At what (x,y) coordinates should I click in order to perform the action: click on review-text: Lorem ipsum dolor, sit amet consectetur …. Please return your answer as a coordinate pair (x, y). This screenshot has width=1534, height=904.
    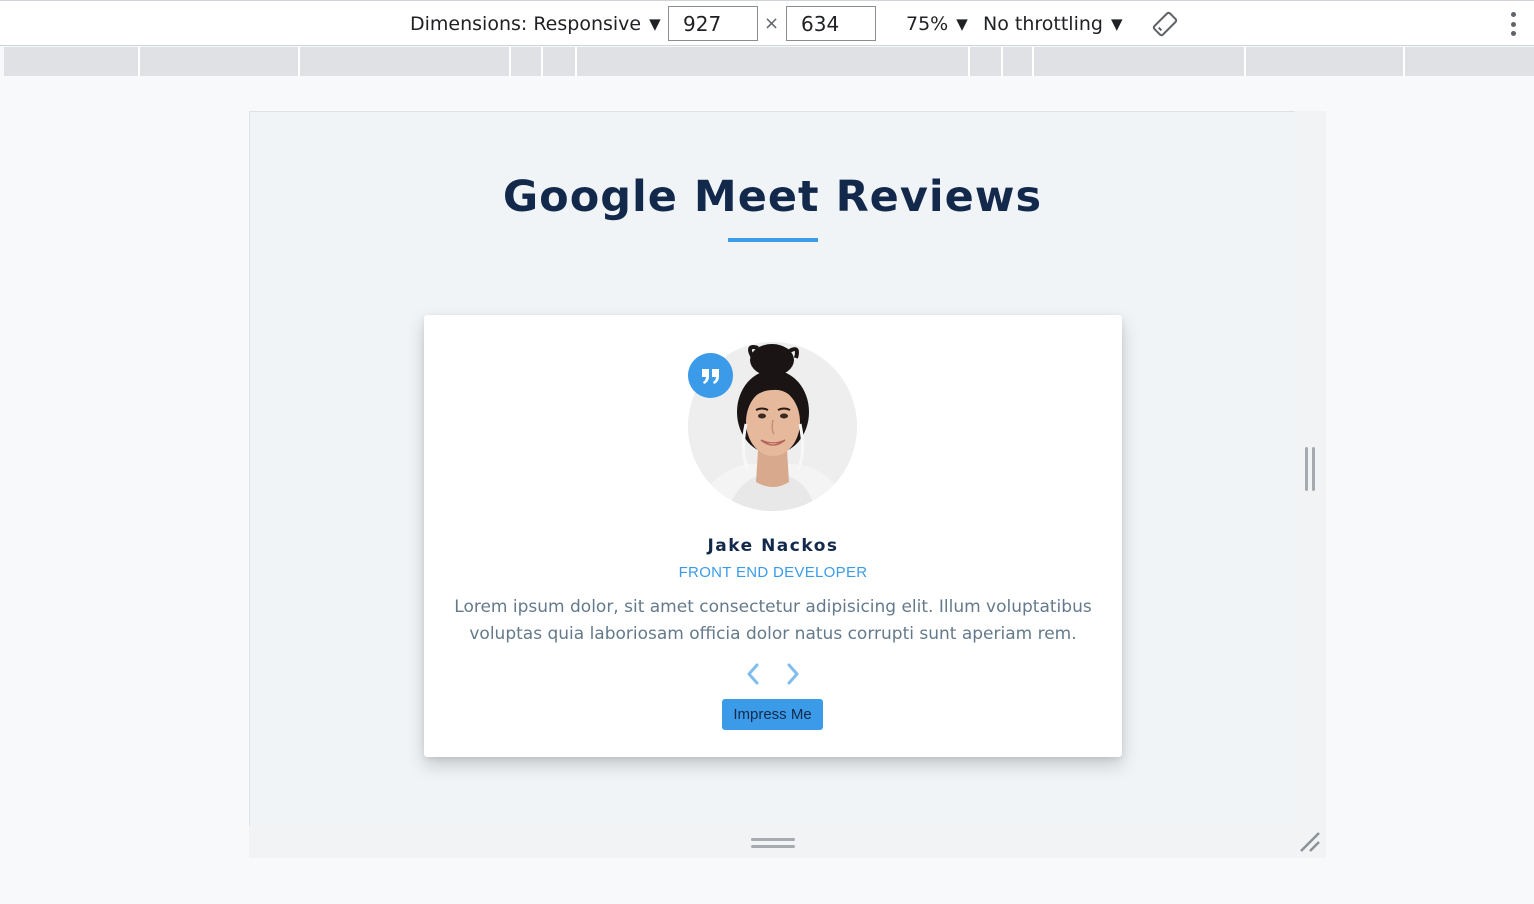
    Looking at the image, I should click on (773, 620).